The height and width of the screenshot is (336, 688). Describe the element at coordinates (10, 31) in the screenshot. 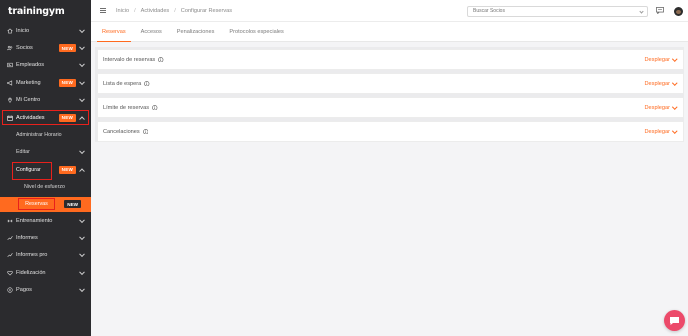

I see `home-icon` at that location.